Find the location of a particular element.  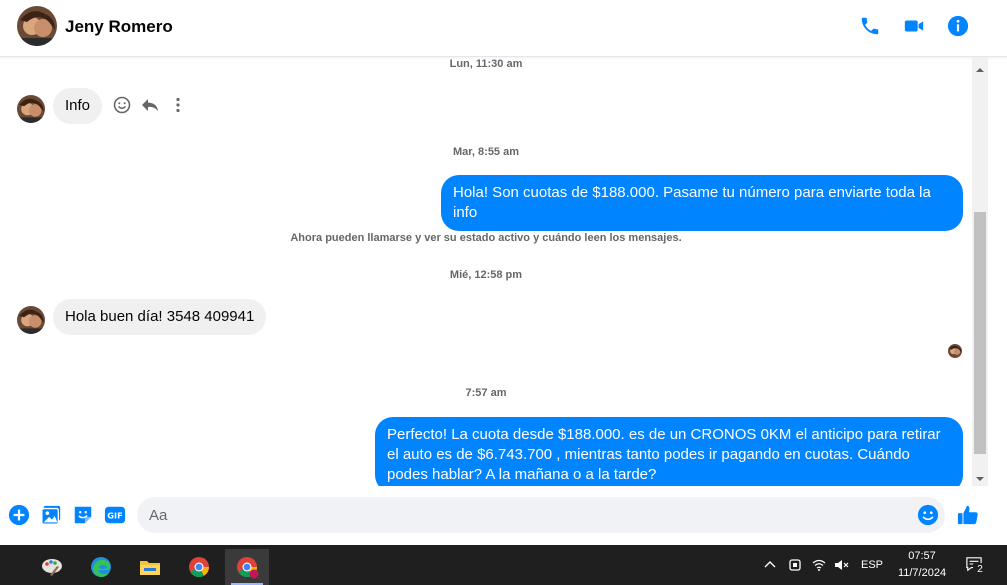

message-composer: GIF is located at coordinates (503, 515).